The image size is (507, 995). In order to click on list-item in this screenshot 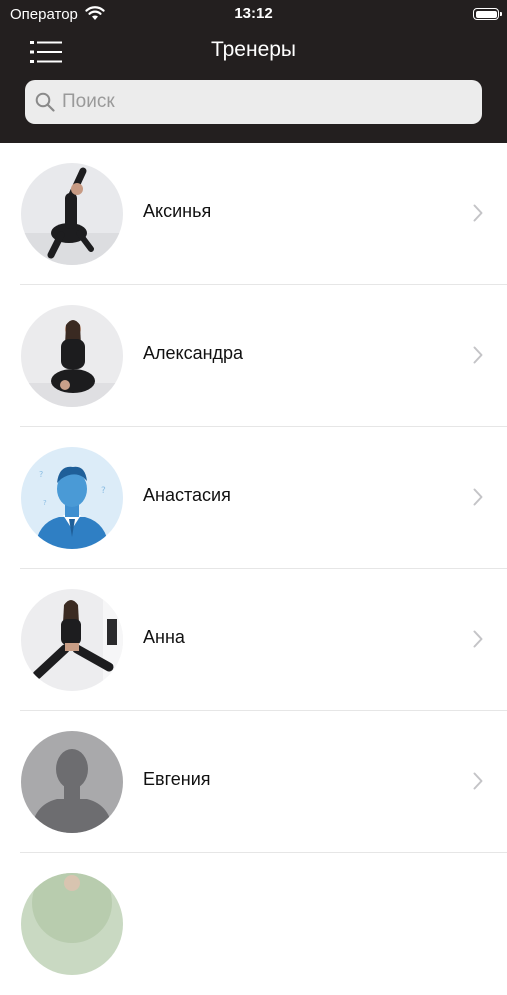, I will do `click(253, 924)`.